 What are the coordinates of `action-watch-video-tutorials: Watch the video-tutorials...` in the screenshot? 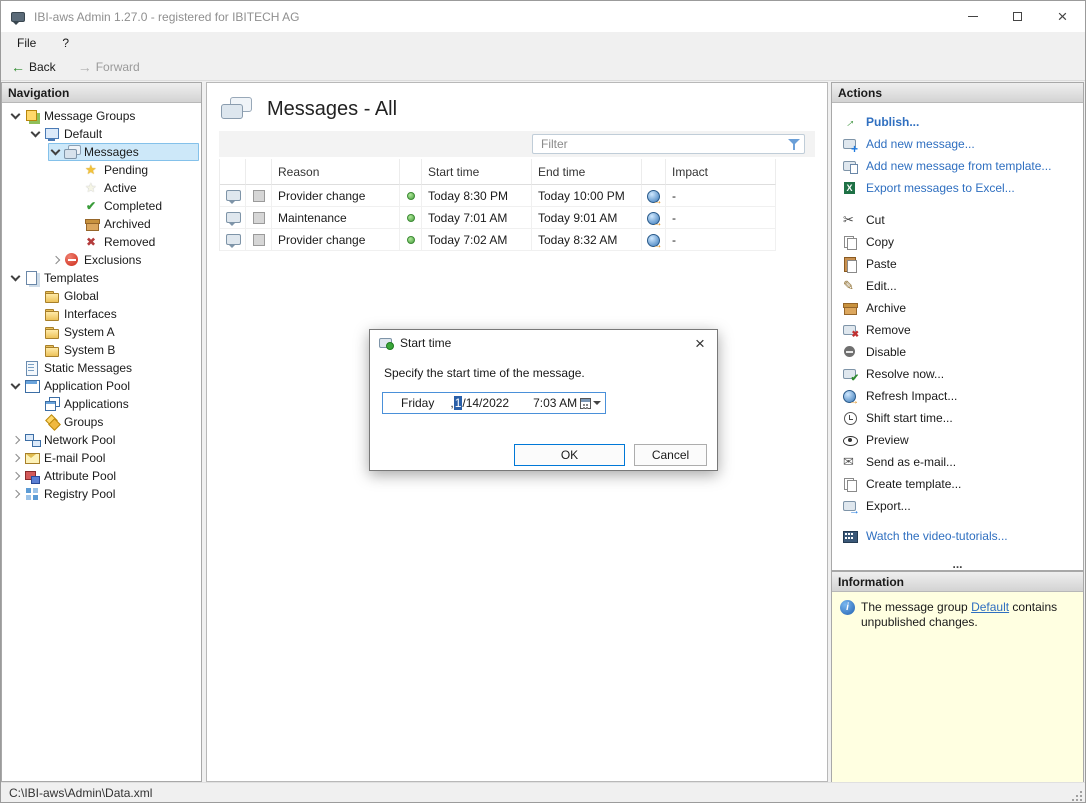 It's located at (957, 536).